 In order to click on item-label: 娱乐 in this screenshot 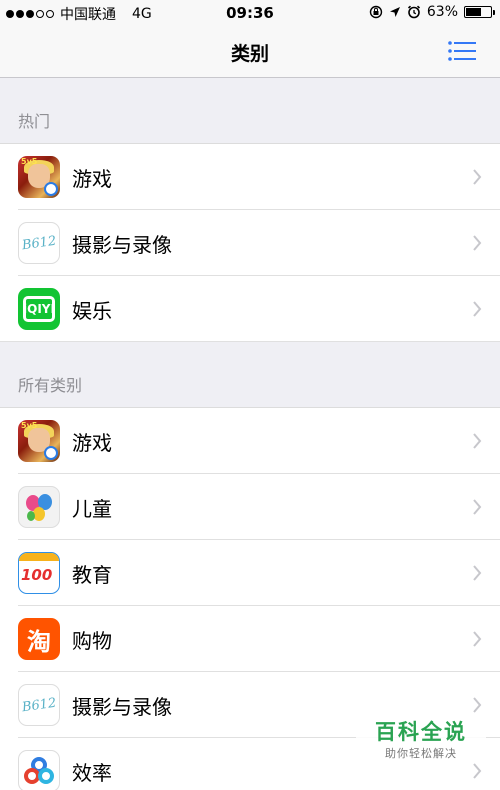, I will do `click(92, 310)`.